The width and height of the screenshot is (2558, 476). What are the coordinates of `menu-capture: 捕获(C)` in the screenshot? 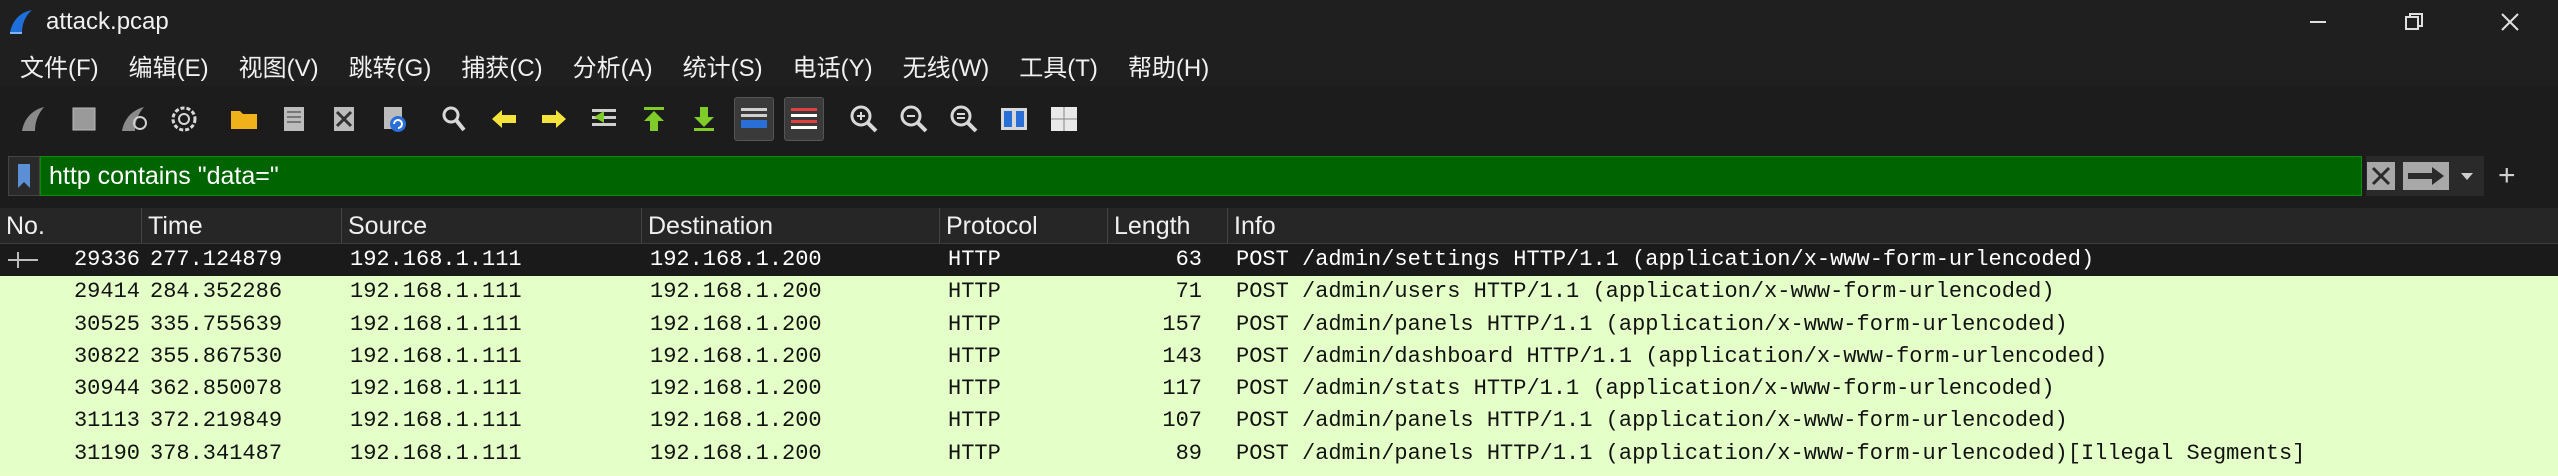 It's located at (501, 65).